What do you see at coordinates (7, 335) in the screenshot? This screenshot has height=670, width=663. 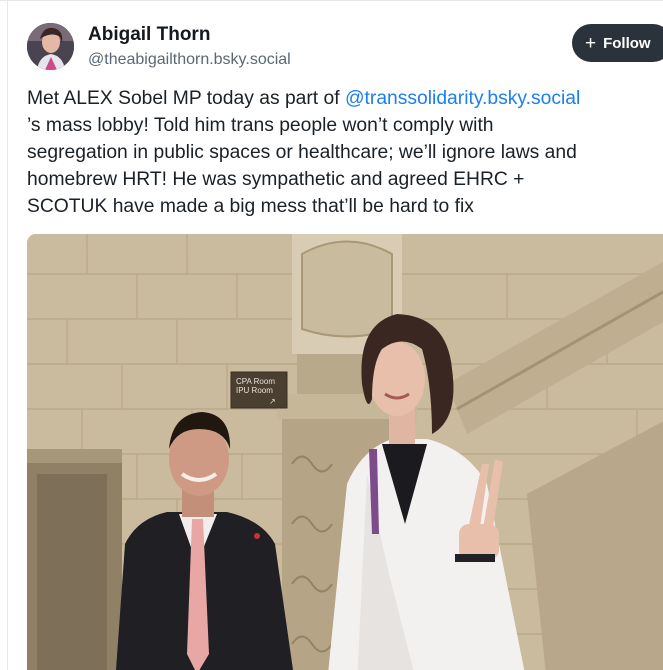 I see `post-left-border` at bounding box center [7, 335].